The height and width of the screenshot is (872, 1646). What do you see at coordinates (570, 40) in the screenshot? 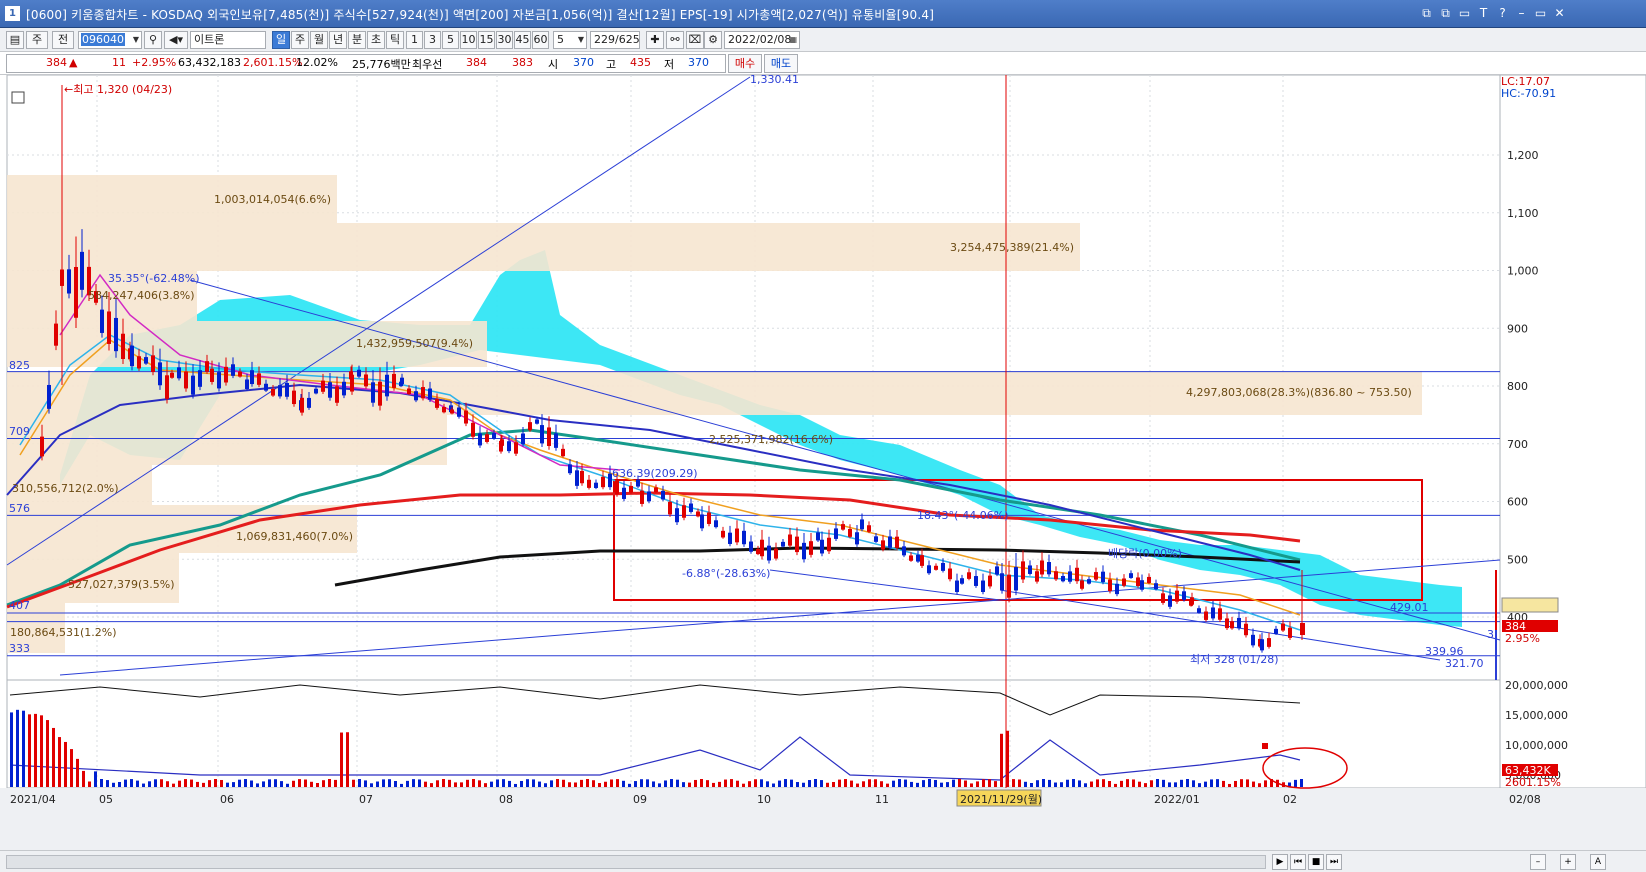
I see `count-select: 5 ▼` at bounding box center [570, 40].